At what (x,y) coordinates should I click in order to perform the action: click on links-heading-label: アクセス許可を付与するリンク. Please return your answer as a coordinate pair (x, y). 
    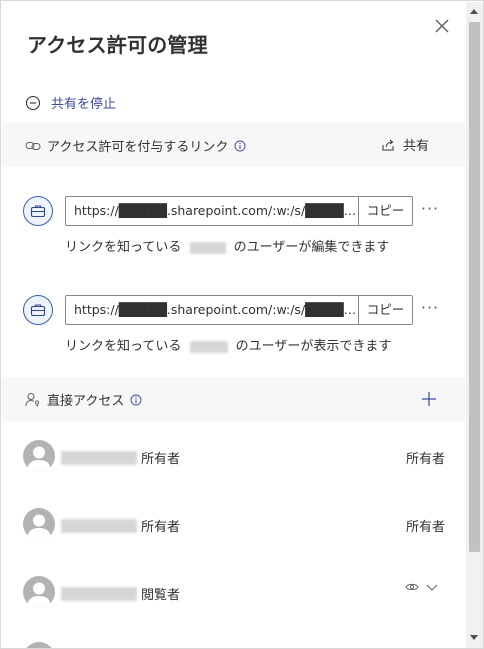
    Looking at the image, I should click on (138, 147).